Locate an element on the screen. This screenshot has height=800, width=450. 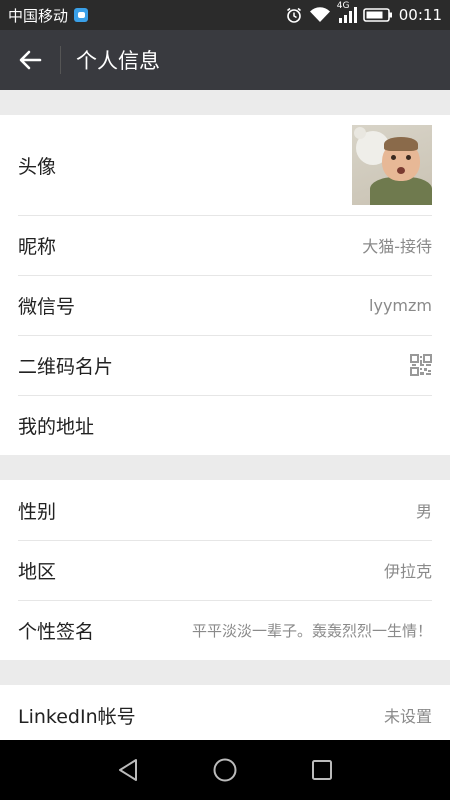
row-label: 个性签名 is located at coordinates (56, 631).